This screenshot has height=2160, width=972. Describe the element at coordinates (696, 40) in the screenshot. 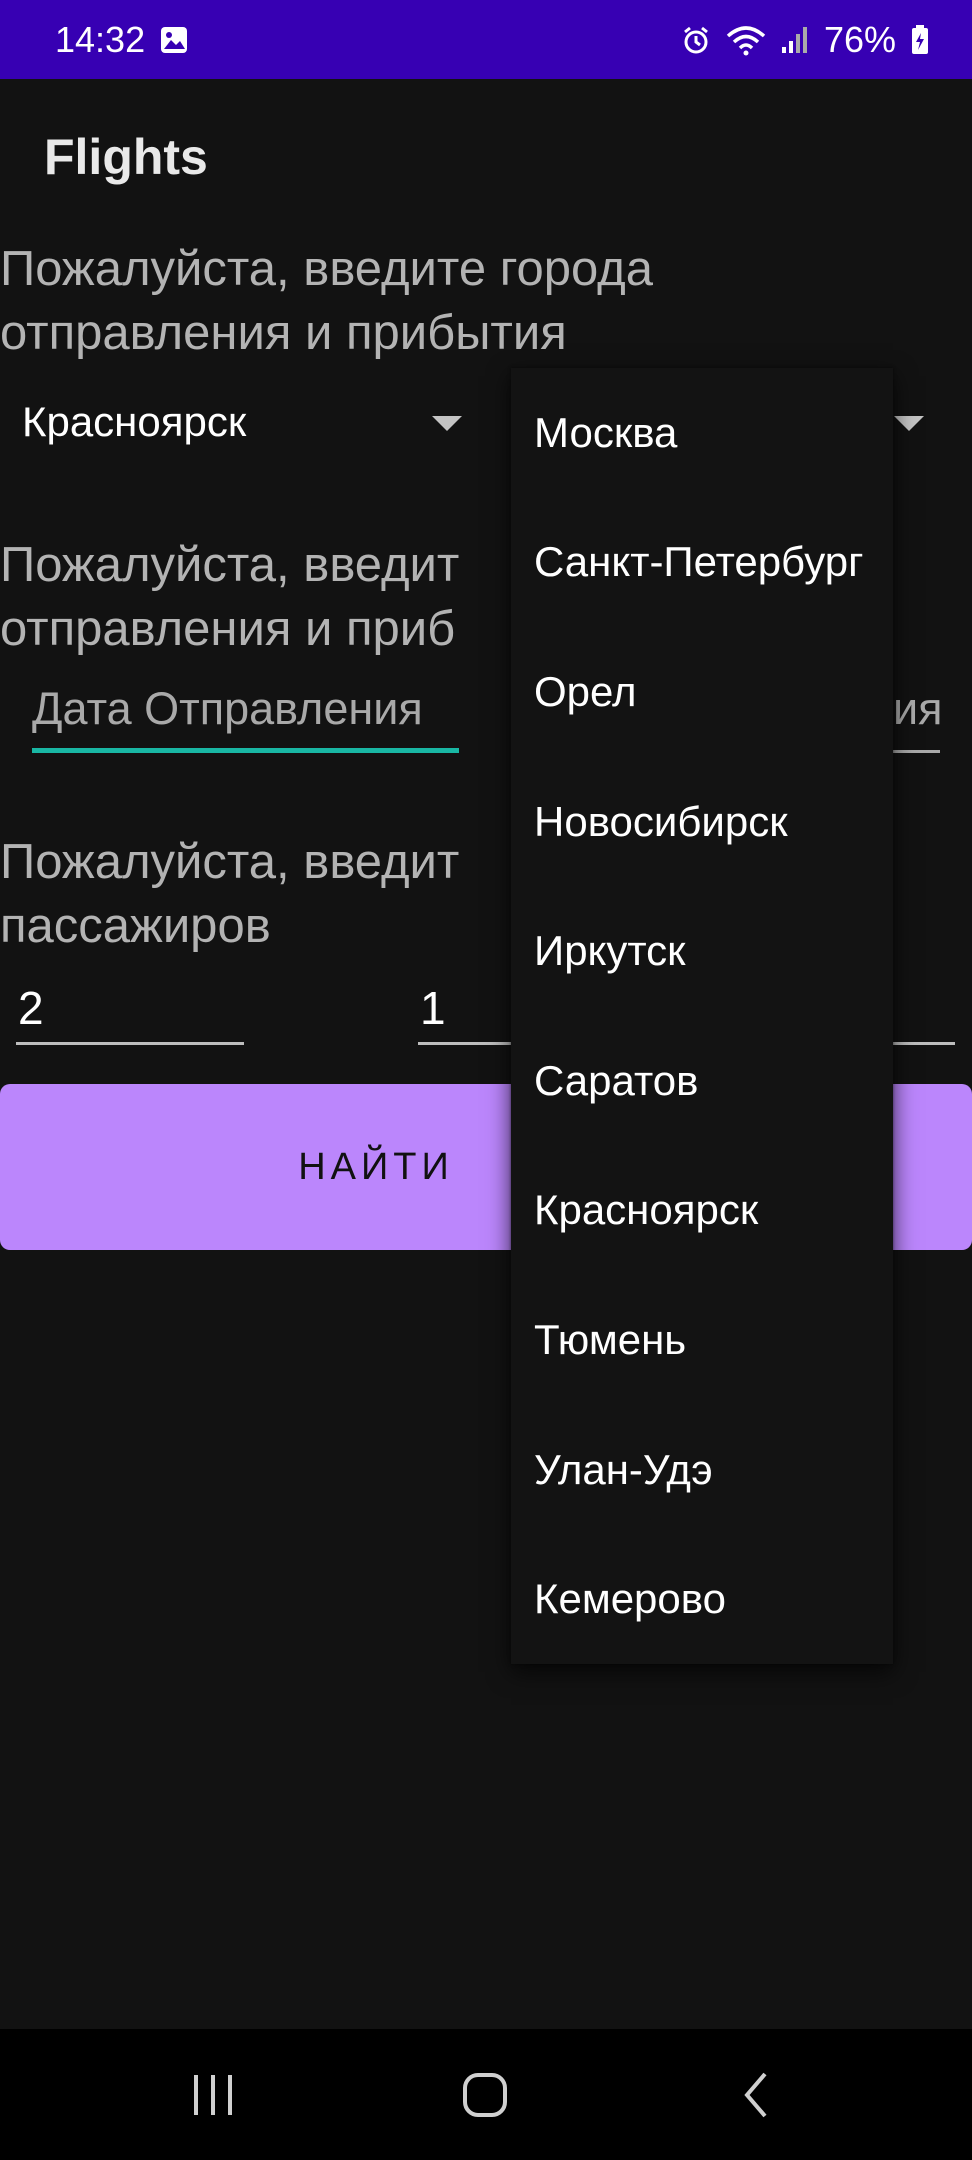

I see `alarm-icon` at that location.